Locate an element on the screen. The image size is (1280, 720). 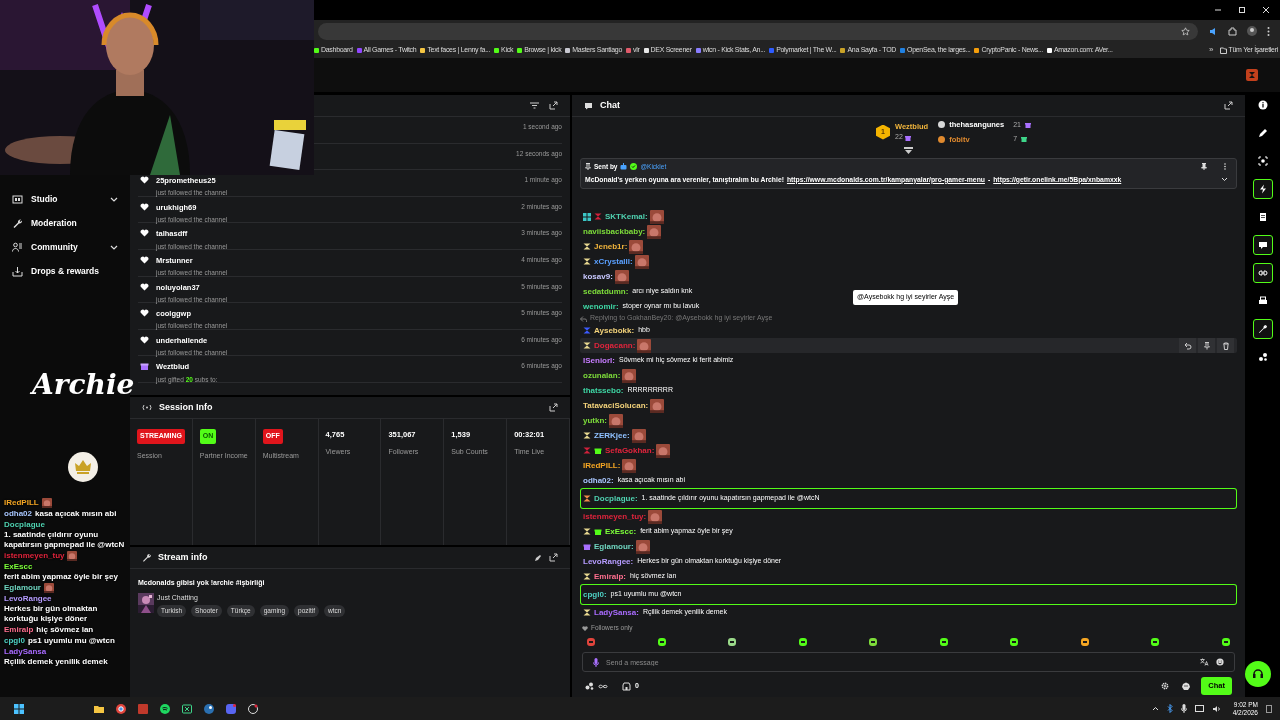
overlay-username: Emiralp is located at coordinates (19, 630).